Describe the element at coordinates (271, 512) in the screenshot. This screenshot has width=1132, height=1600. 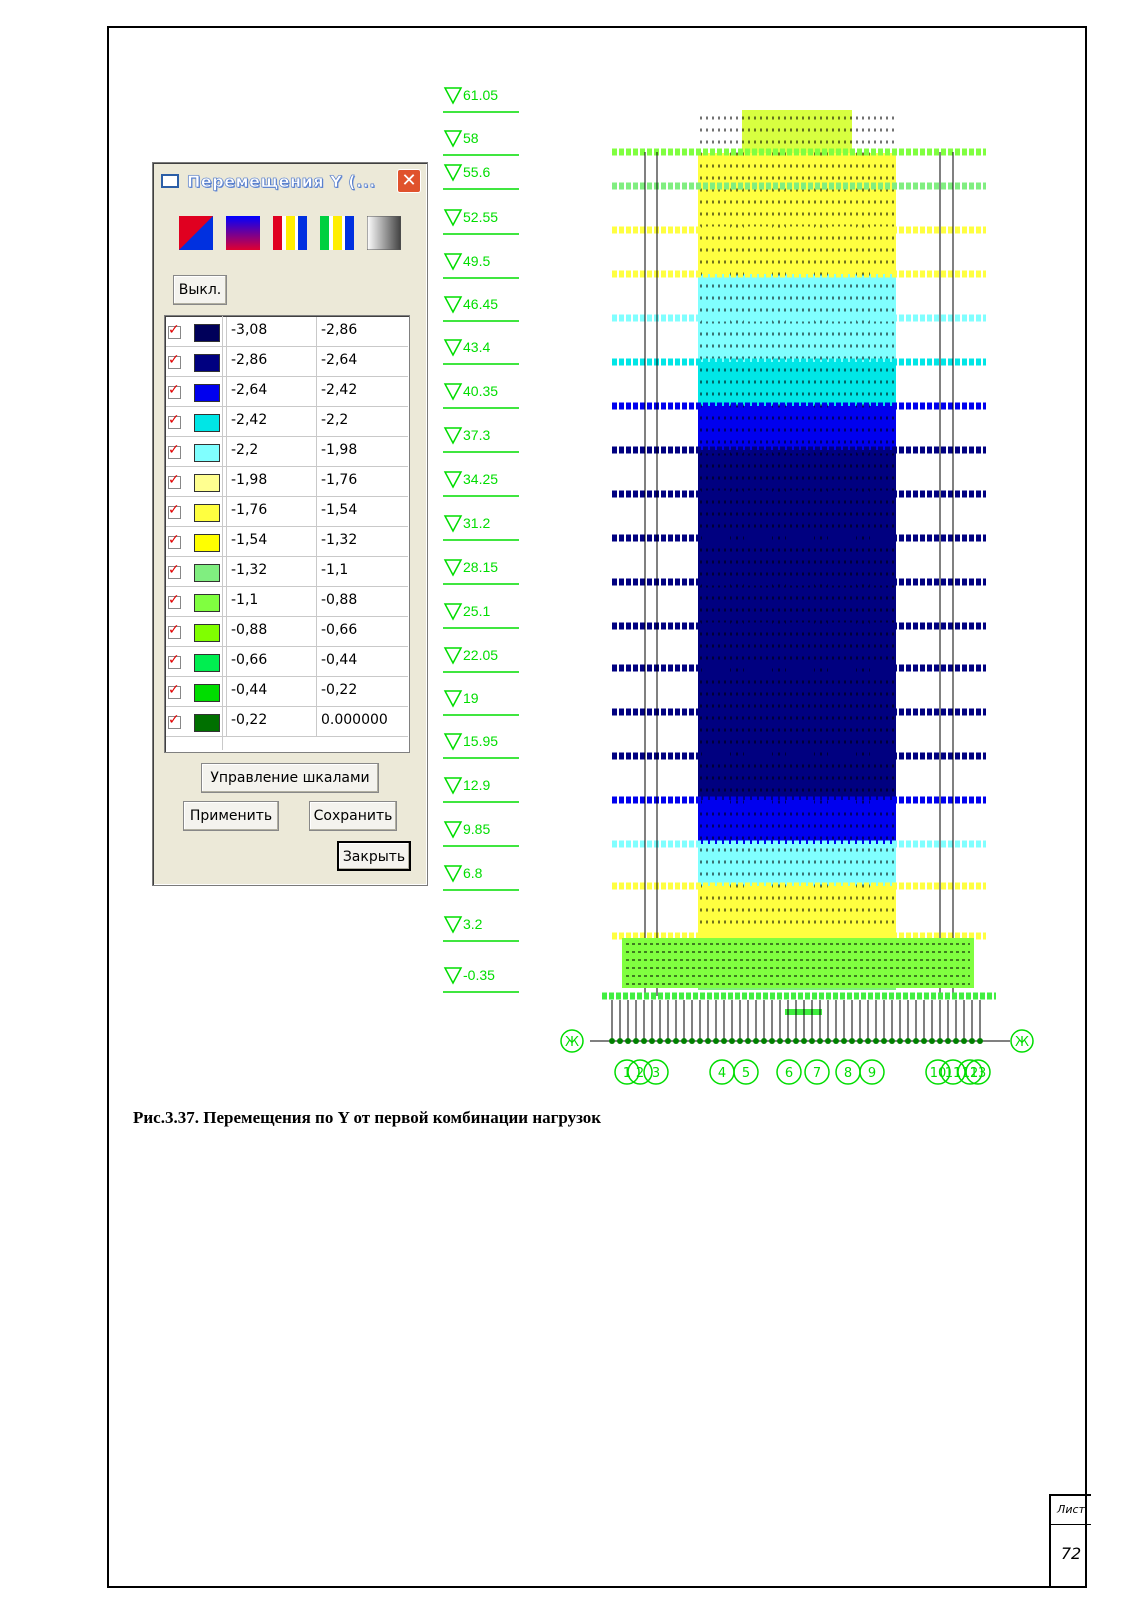
I see `legend-from: -1,76` at that location.